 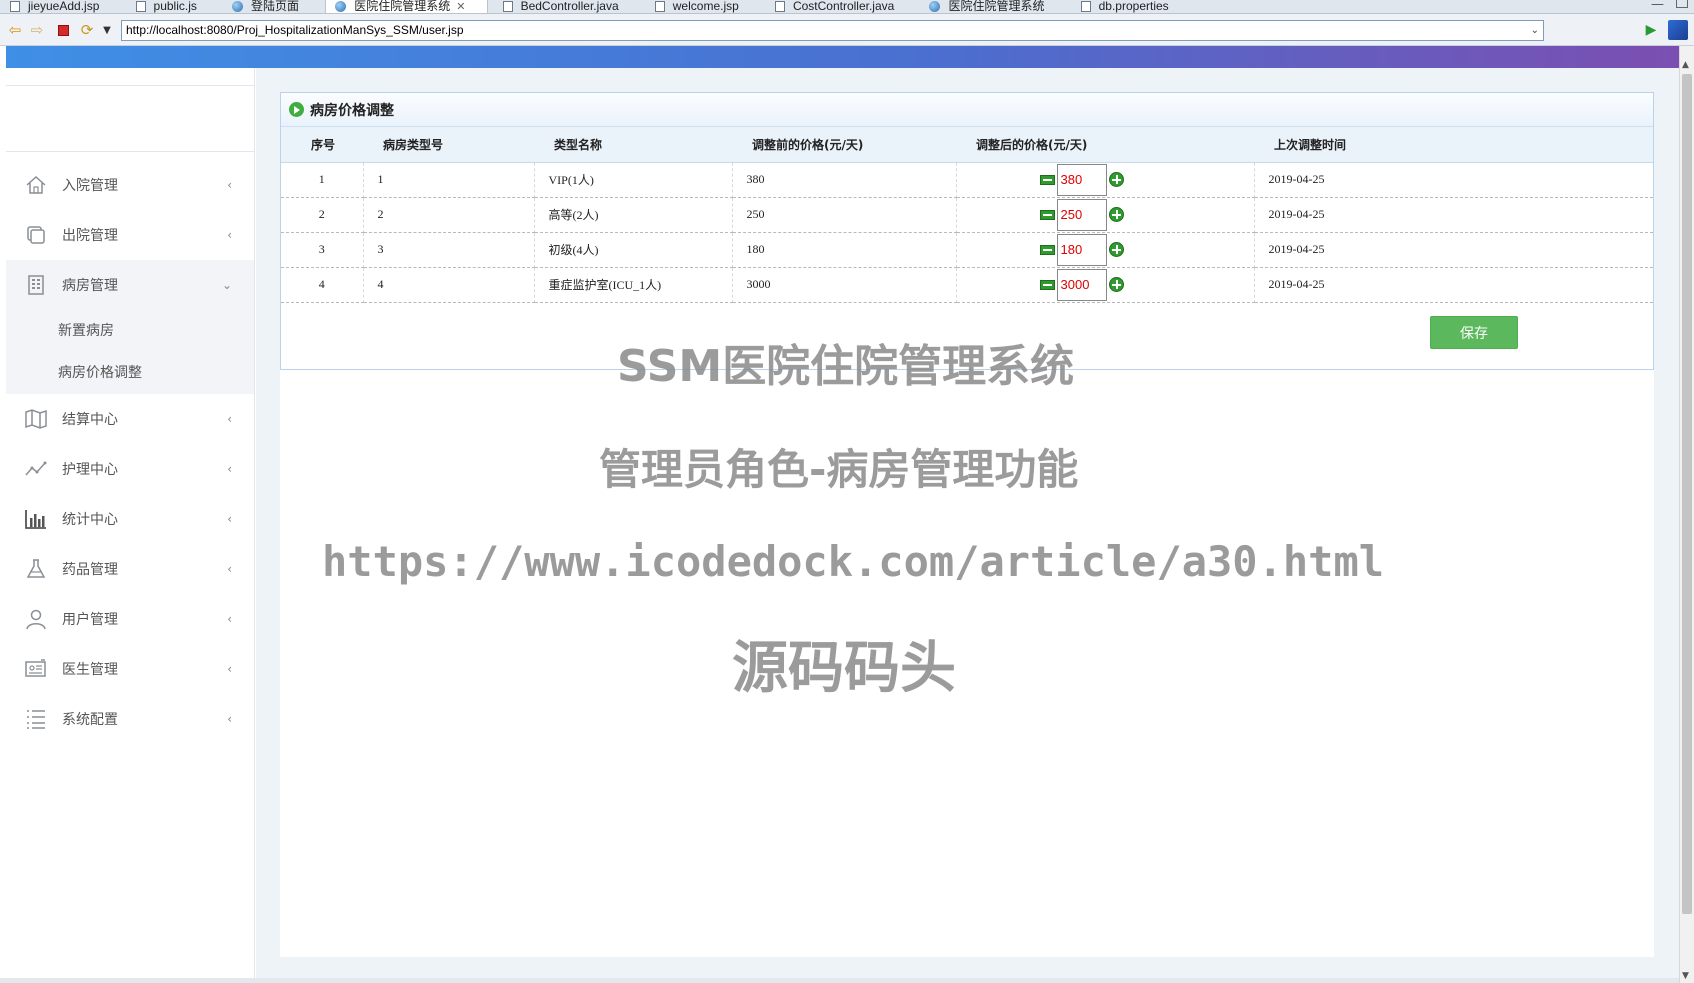 What do you see at coordinates (1685, 976) in the screenshot?
I see `scroll-down-icon: ▼` at bounding box center [1685, 976].